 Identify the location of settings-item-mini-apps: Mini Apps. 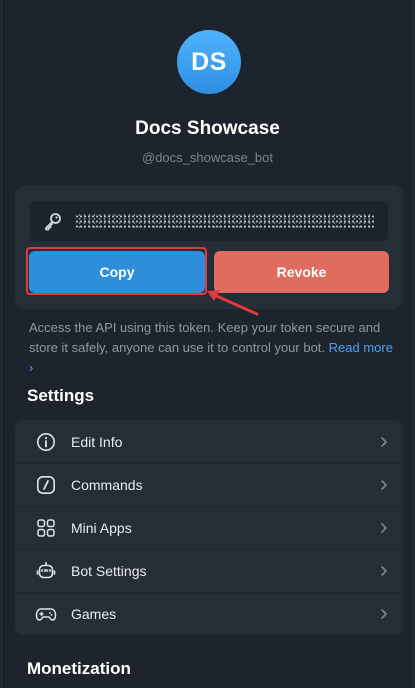
(209, 527).